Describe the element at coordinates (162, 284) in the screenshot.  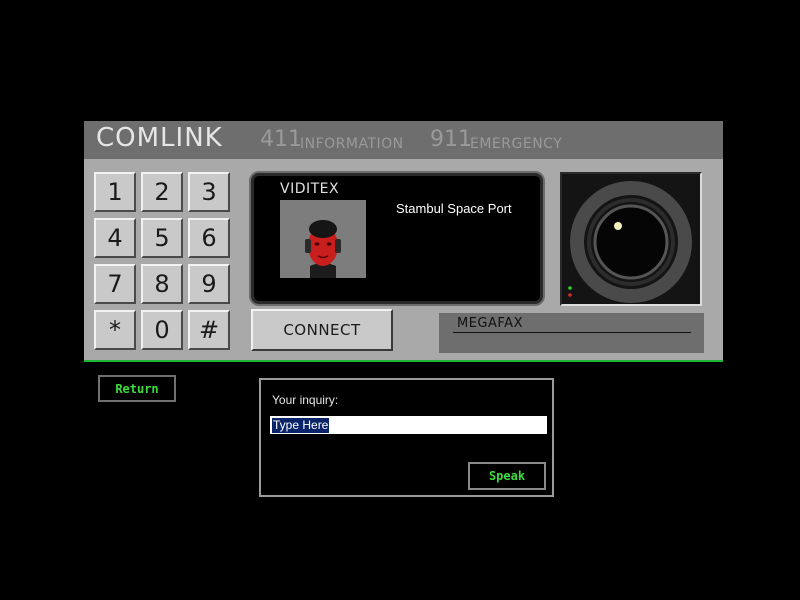
I see `key-8: 8` at that location.